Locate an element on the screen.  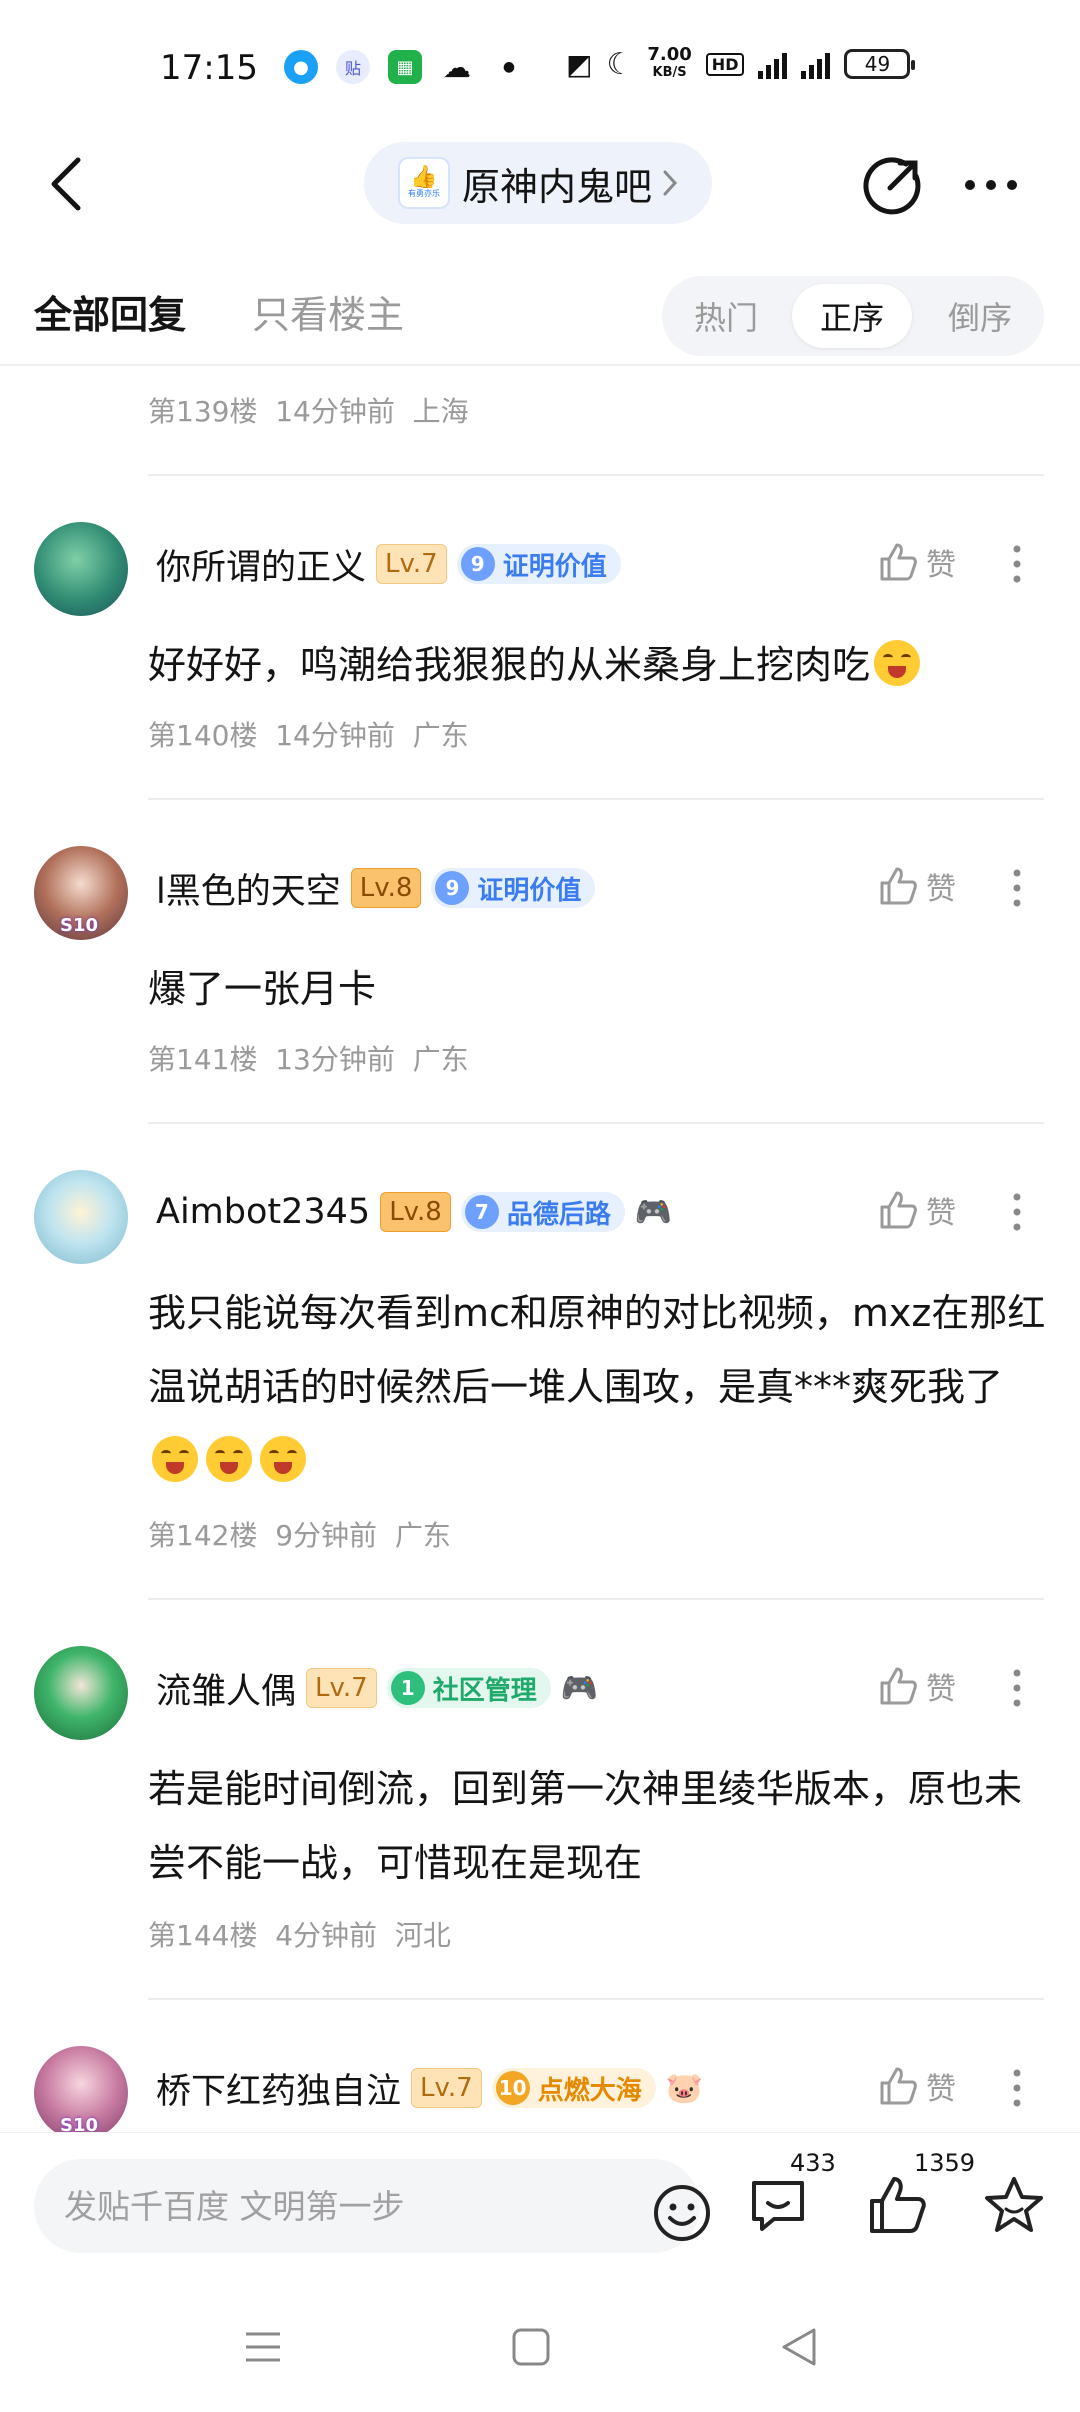
system-nav-bar is located at coordinates (540, 2346).